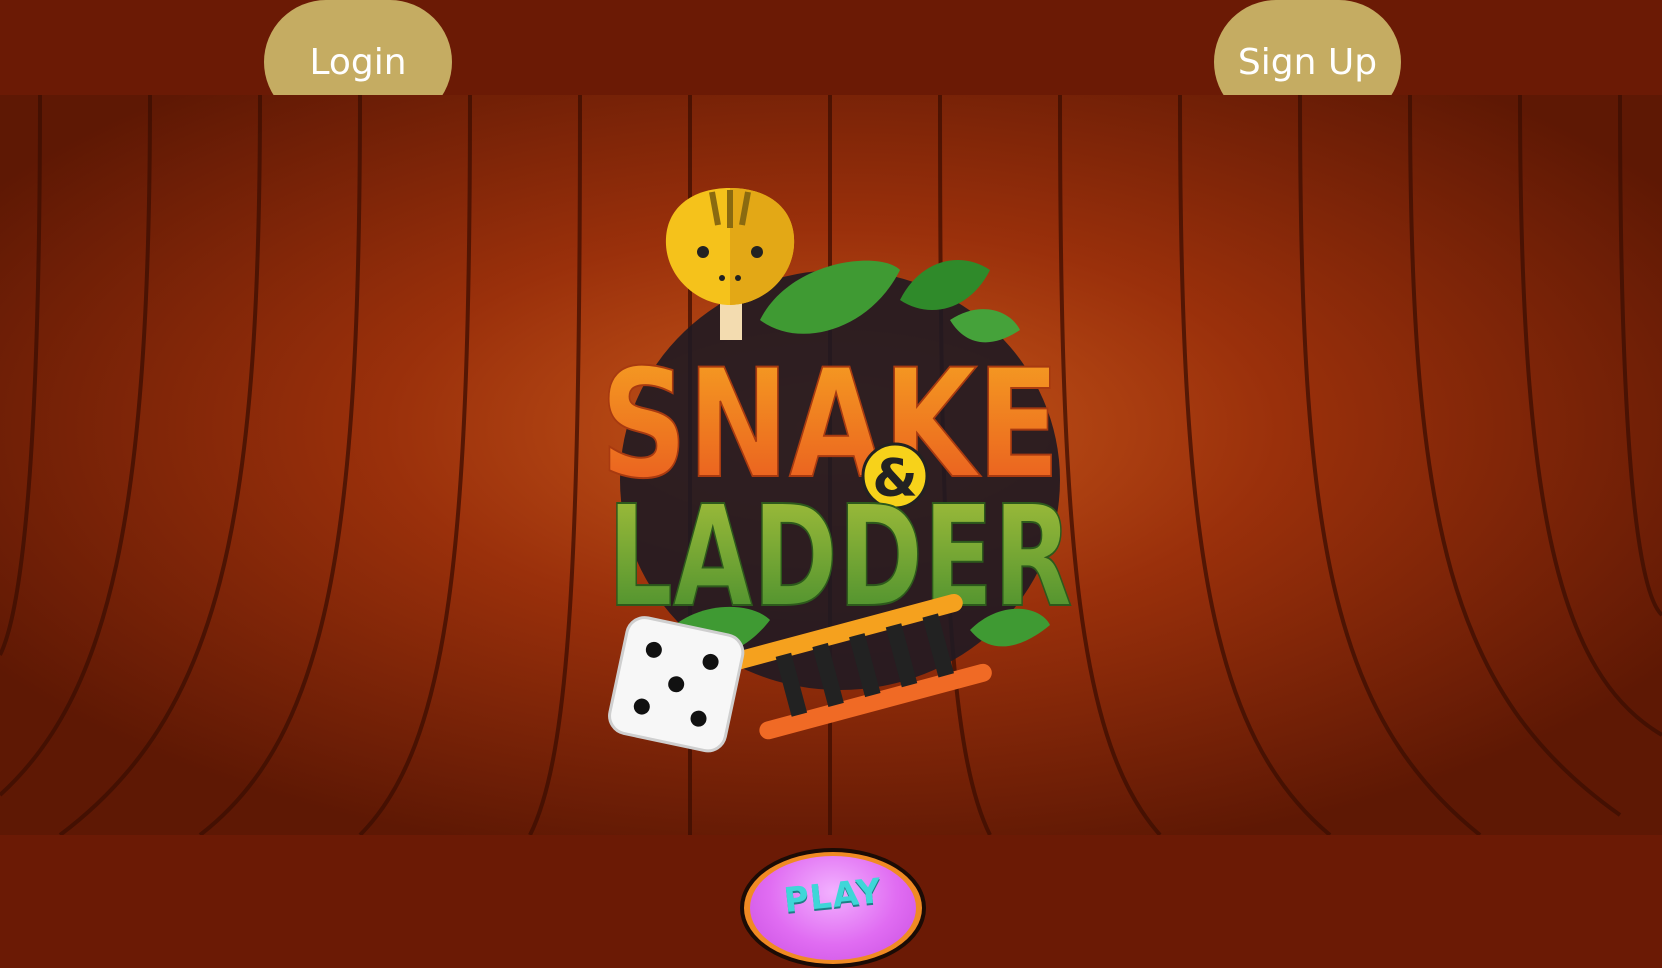 This screenshot has width=1662, height=968. I want to click on leaf-icon, so click(945, 285).